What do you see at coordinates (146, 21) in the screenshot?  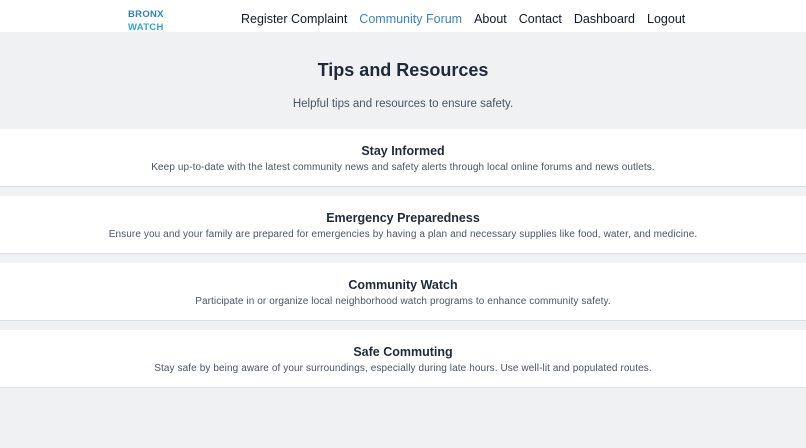 I see `brand-logo: BRONX WATCH` at bounding box center [146, 21].